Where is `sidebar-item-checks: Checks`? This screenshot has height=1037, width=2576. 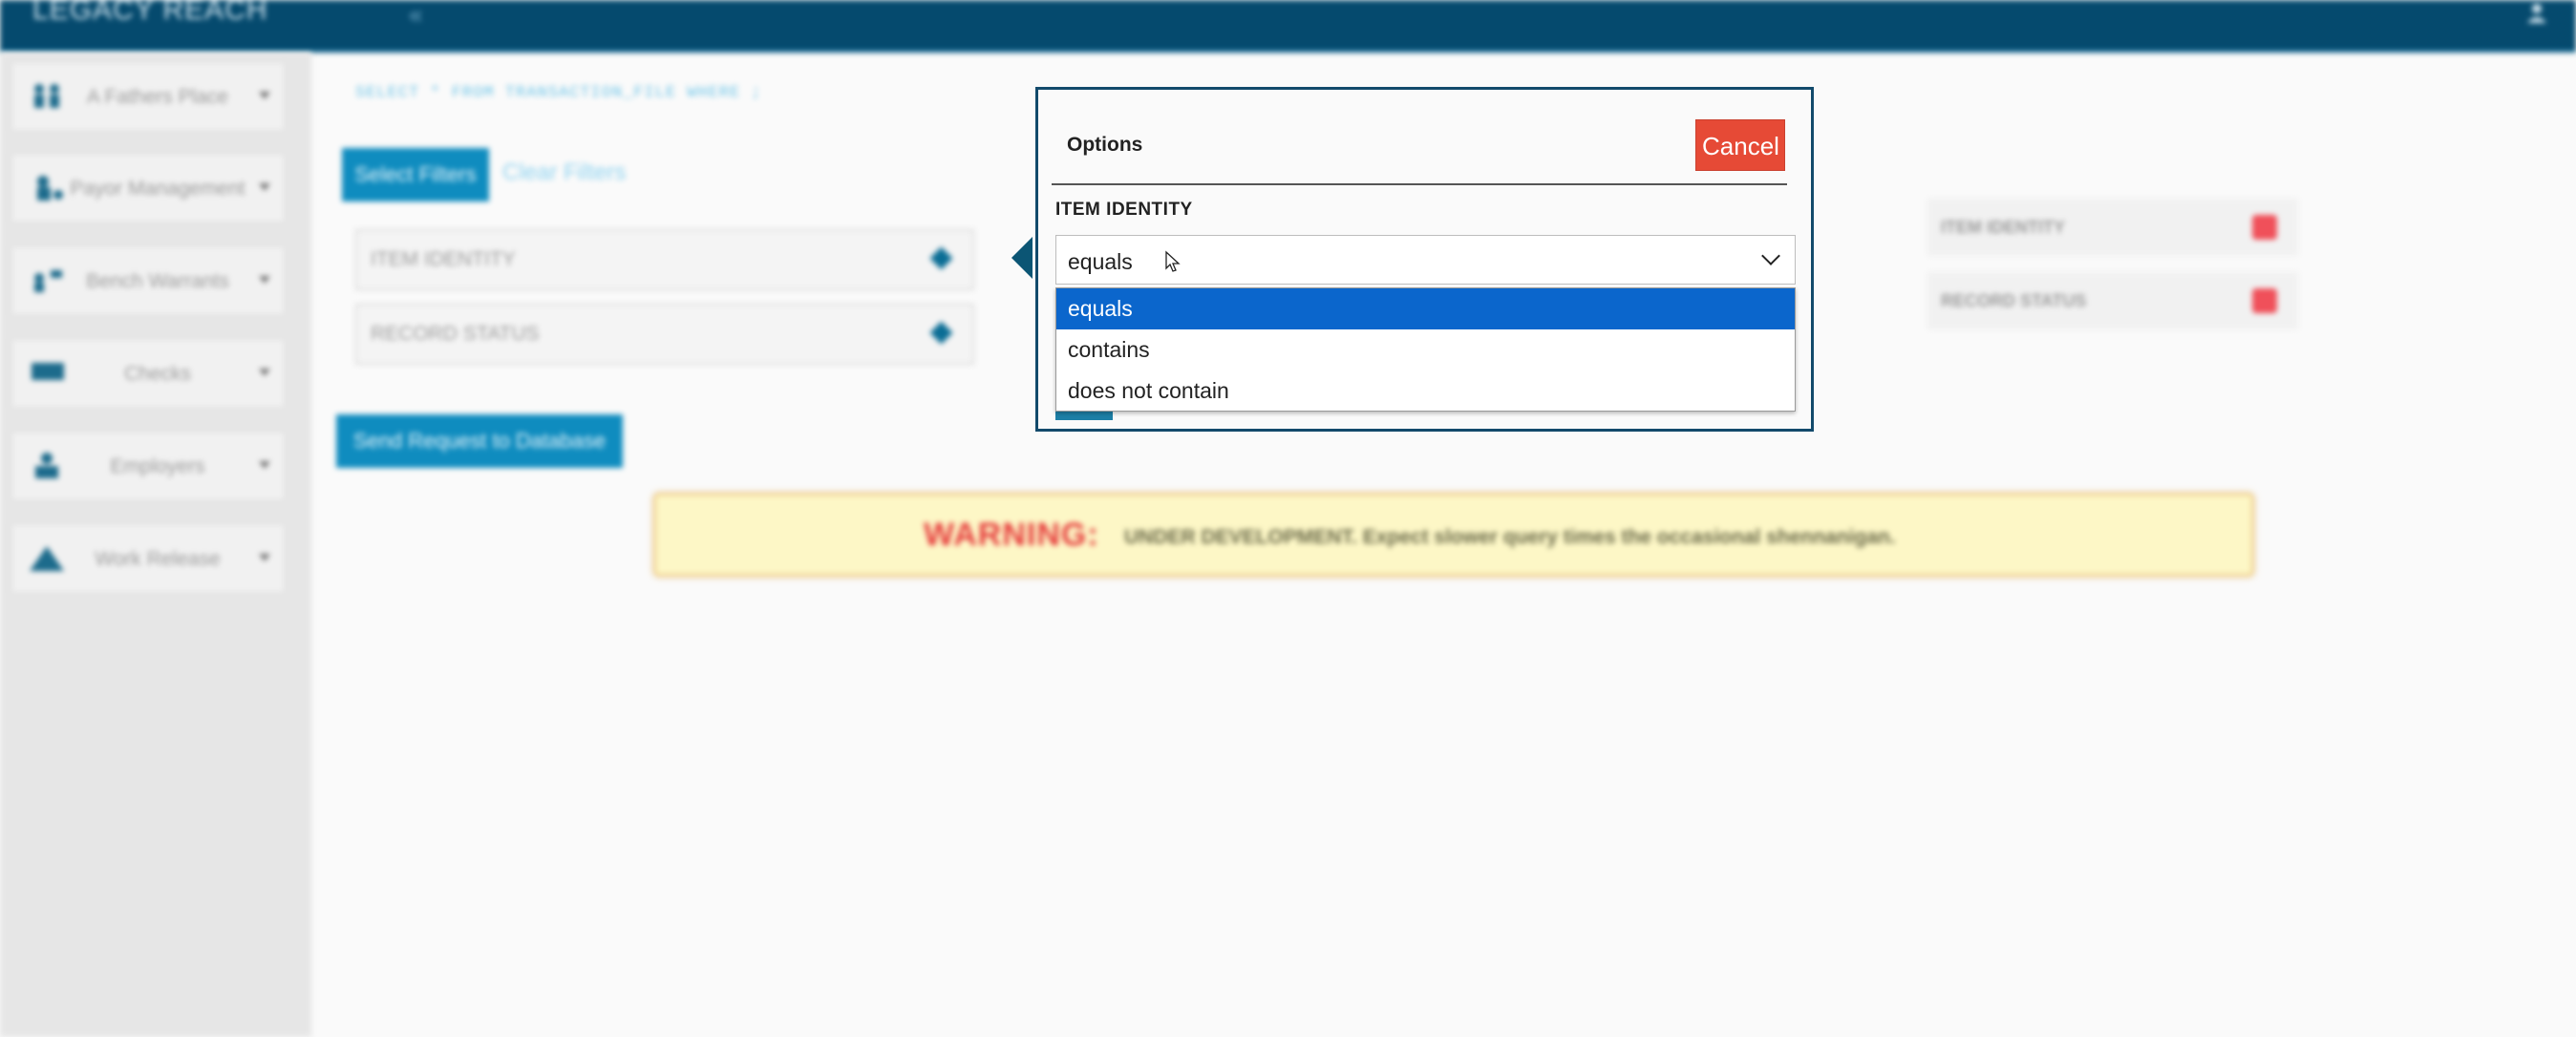
sidebar-item-checks: Checks is located at coordinates (148, 373).